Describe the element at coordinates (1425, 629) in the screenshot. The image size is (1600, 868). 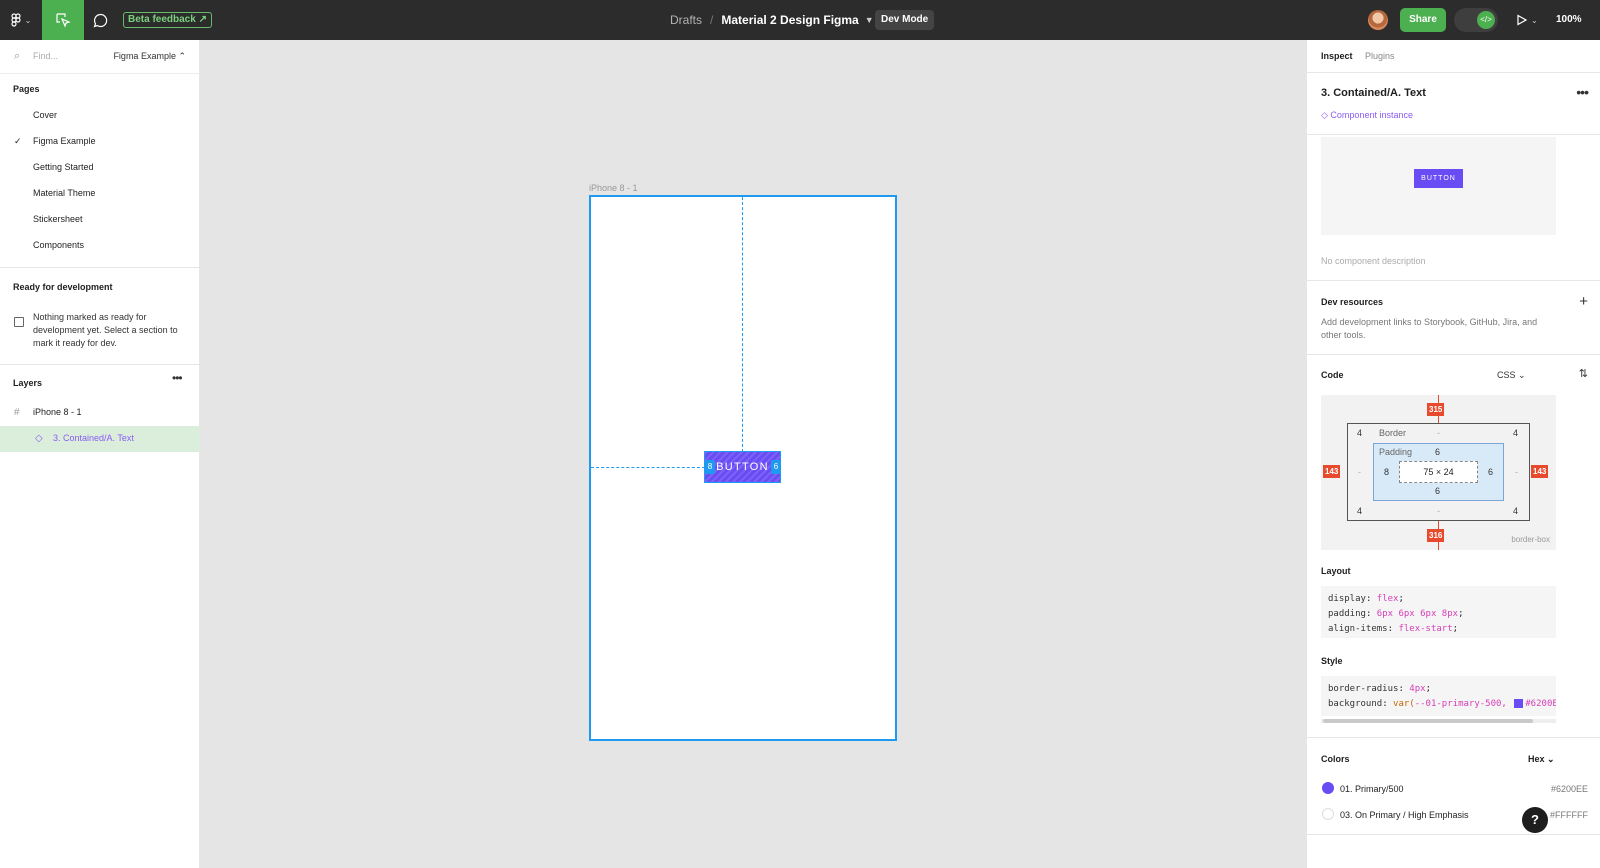
I see `css-value: flex-start` at that location.